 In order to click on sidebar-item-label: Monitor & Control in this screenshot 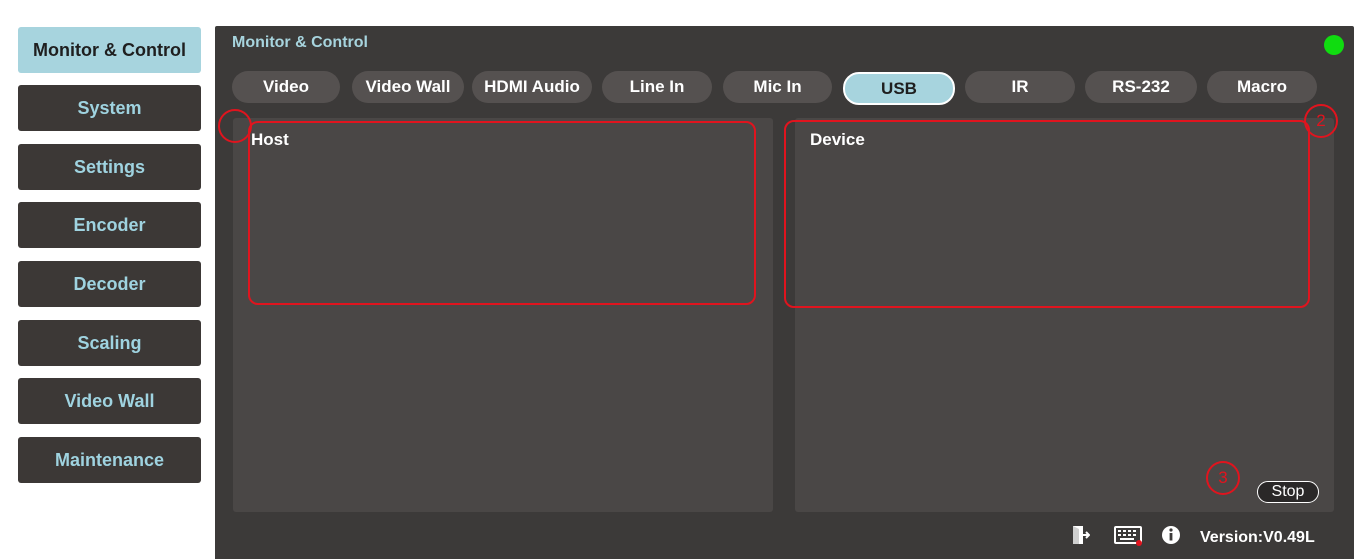, I will do `click(109, 49)`.